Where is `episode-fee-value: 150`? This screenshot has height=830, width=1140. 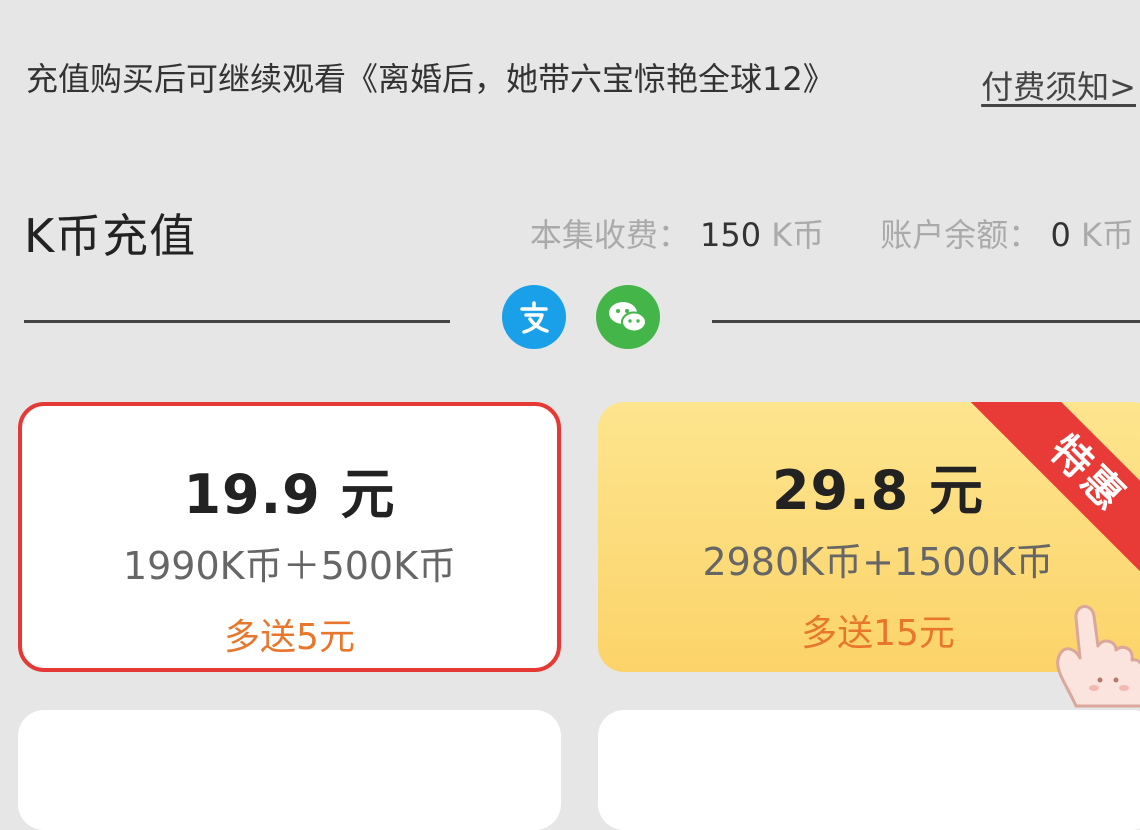 episode-fee-value: 150 is located at coordinates (731, 235).